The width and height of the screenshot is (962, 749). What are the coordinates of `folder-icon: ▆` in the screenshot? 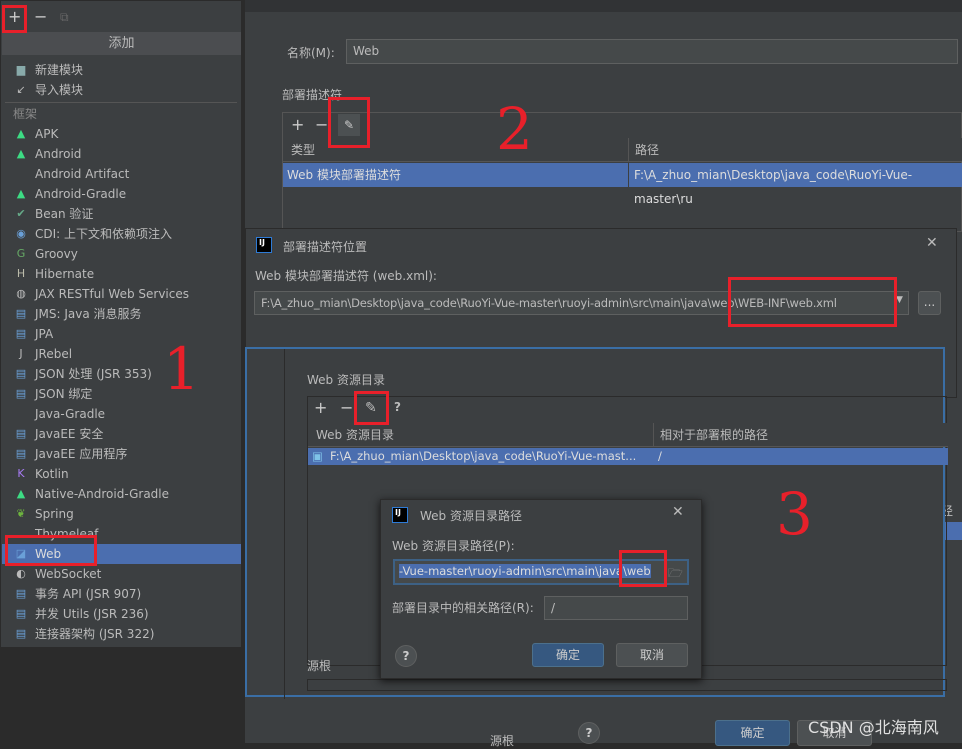 It's located at (21, 69).